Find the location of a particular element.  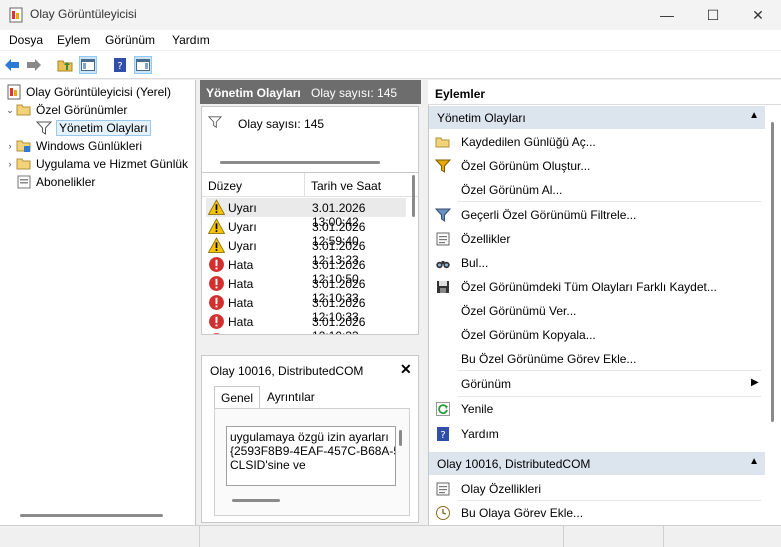

menu-eylem: Eylem is located at coordinates (73, 40).